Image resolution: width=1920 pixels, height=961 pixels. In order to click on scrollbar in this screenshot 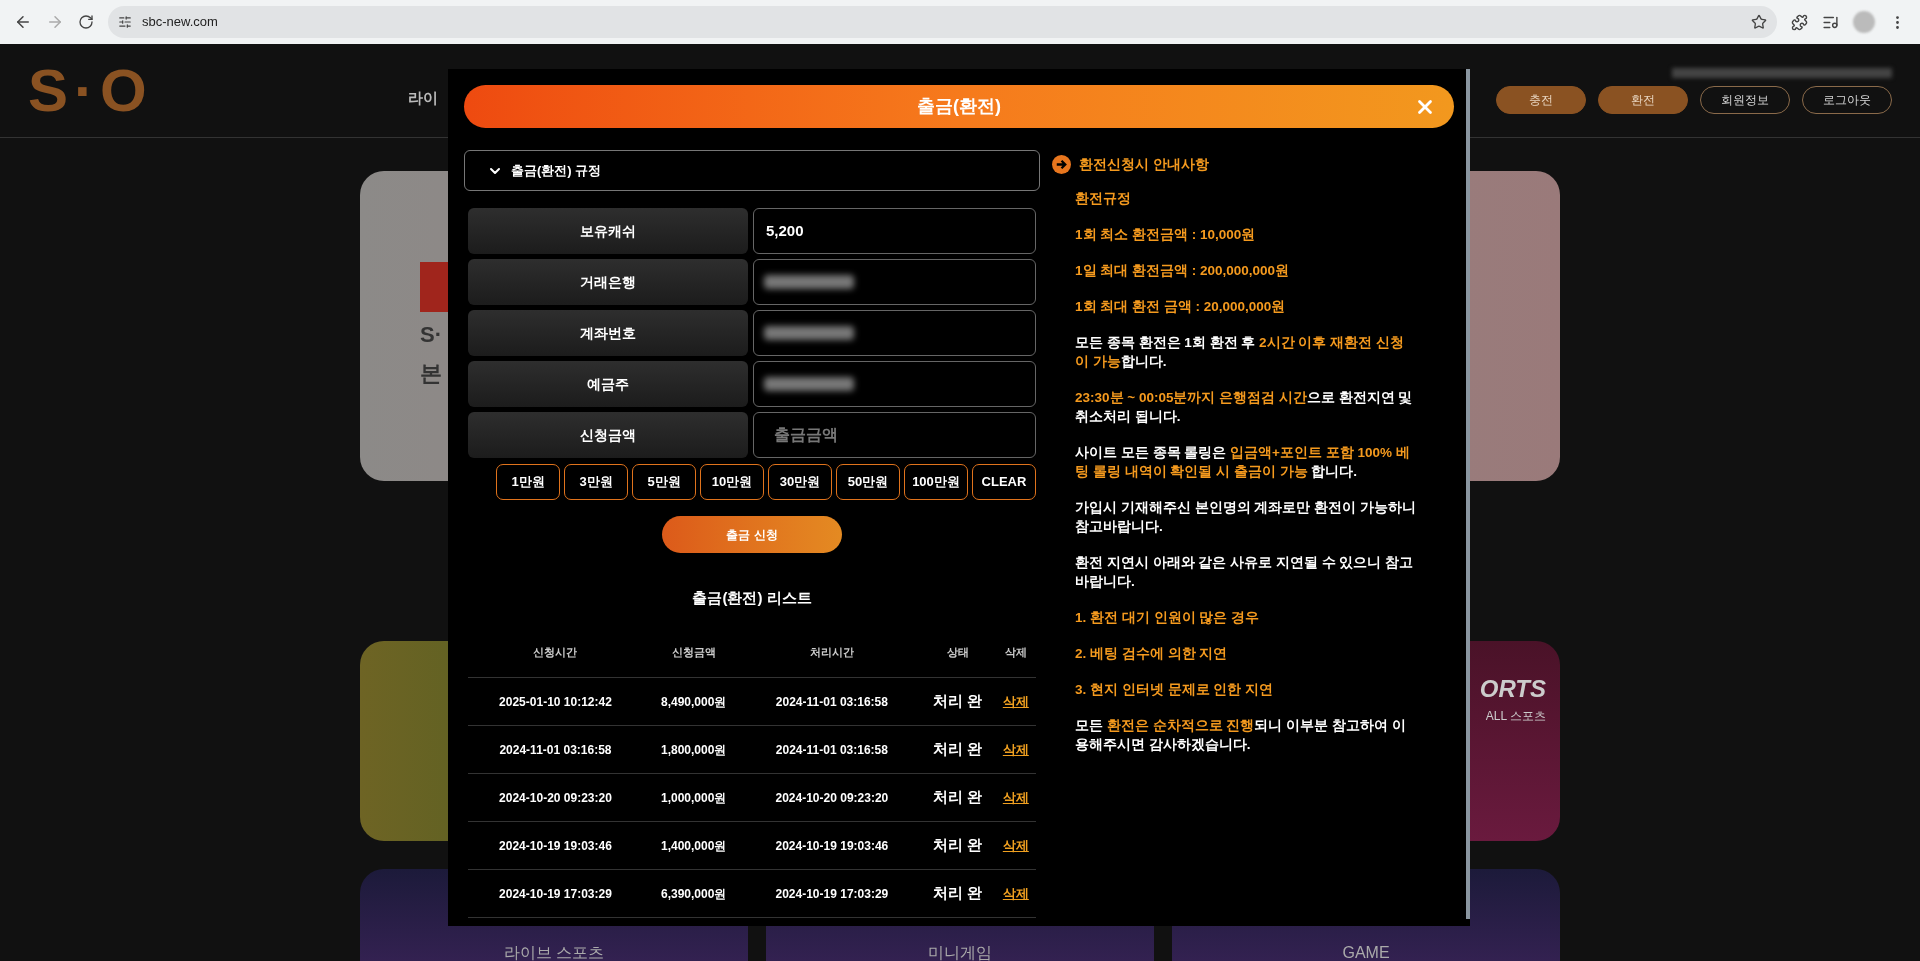, I will do `click(1468, 494)`.